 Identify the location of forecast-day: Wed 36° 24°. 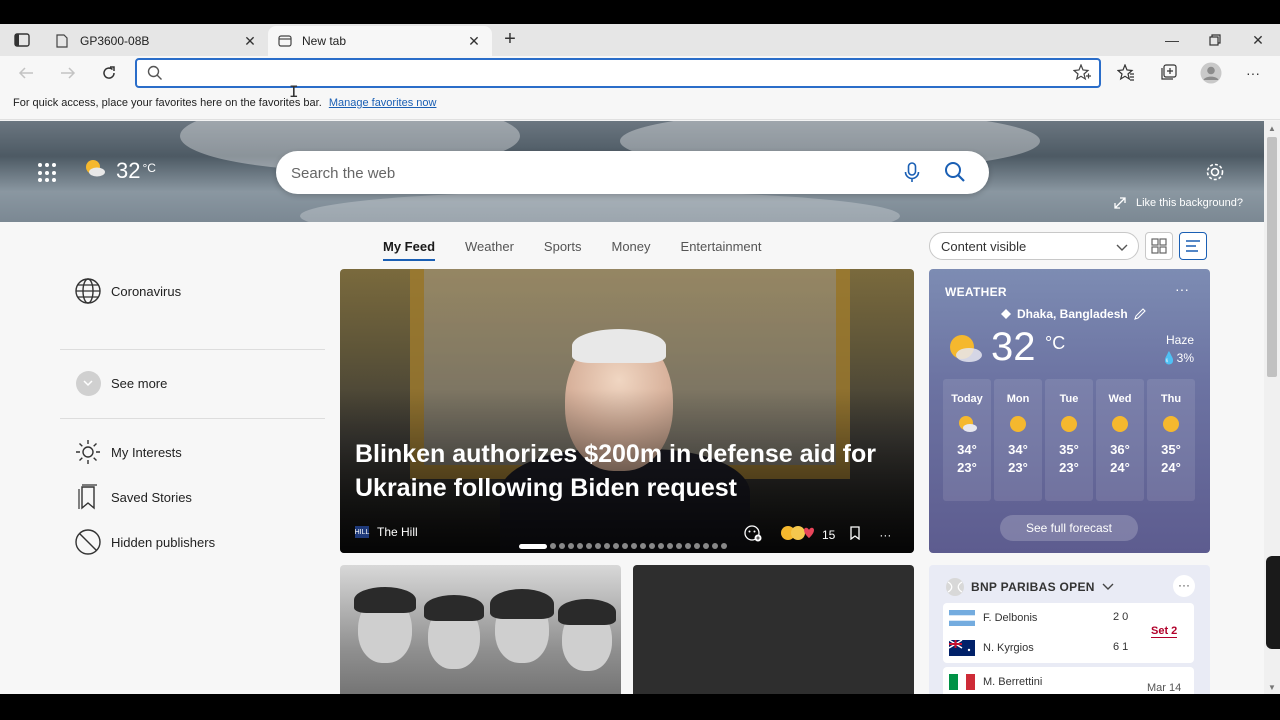
(1120, 440).